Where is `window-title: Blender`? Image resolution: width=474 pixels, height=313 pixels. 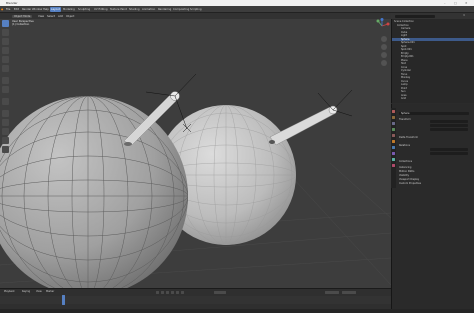 window-title: Blender is located at coordinates (12, 3).